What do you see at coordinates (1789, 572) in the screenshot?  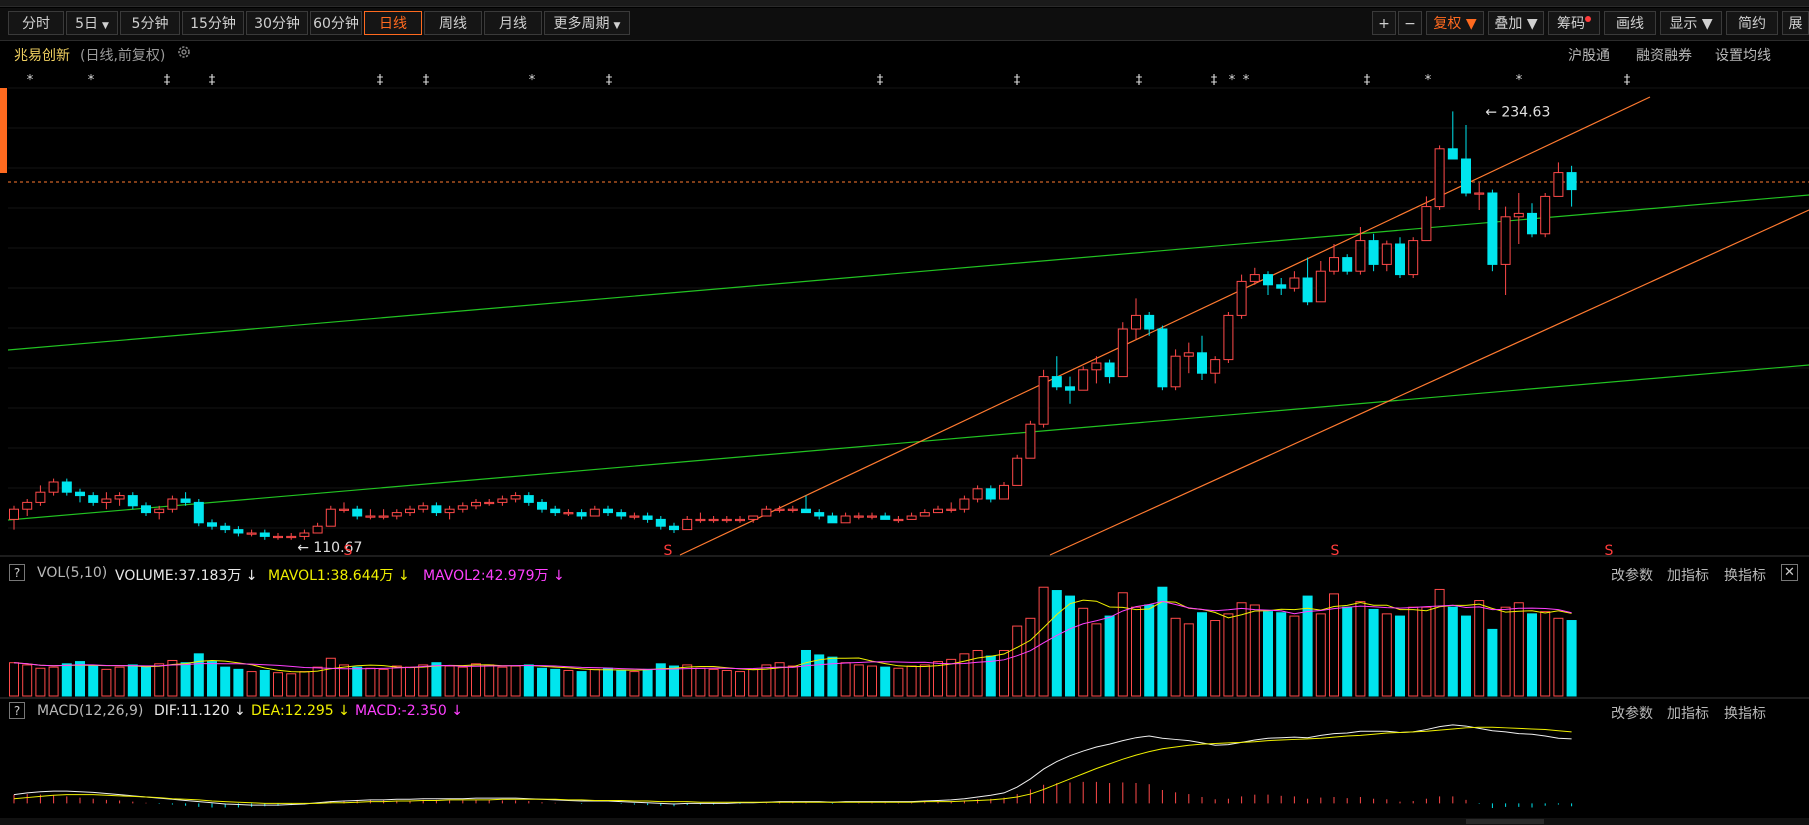 I see `close-icon: ✕` at bounding box center [1789, 572].